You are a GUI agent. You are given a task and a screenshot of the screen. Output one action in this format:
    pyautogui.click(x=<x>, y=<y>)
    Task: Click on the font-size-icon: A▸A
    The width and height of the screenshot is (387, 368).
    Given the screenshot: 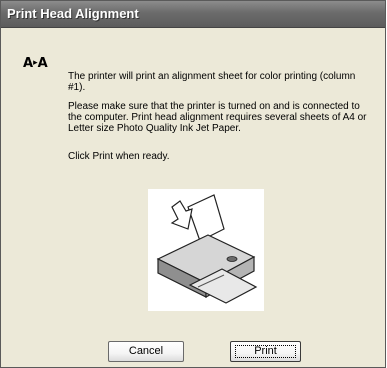 What is the action you would take?
    pyautogui.click(x=37, y=64)
    